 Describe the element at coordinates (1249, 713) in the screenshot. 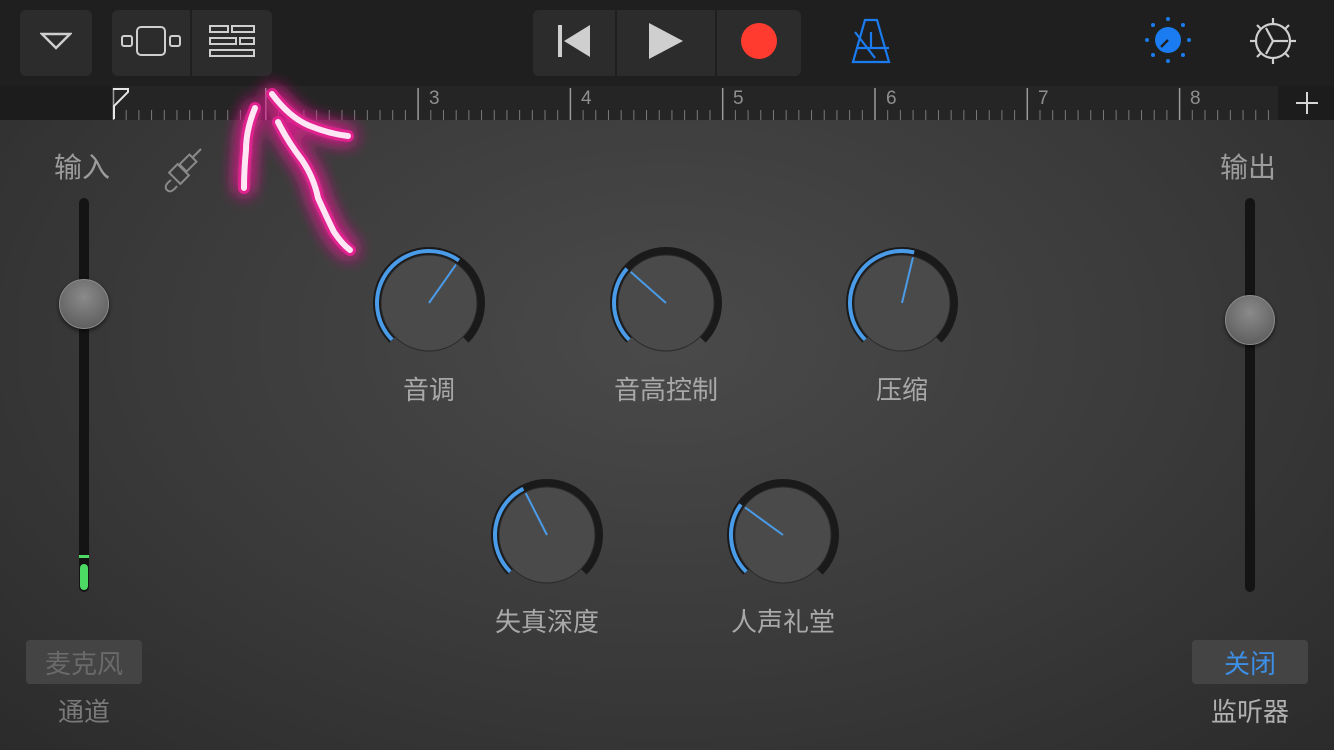

I see `monitor-sub-label: 监听器` at that location.